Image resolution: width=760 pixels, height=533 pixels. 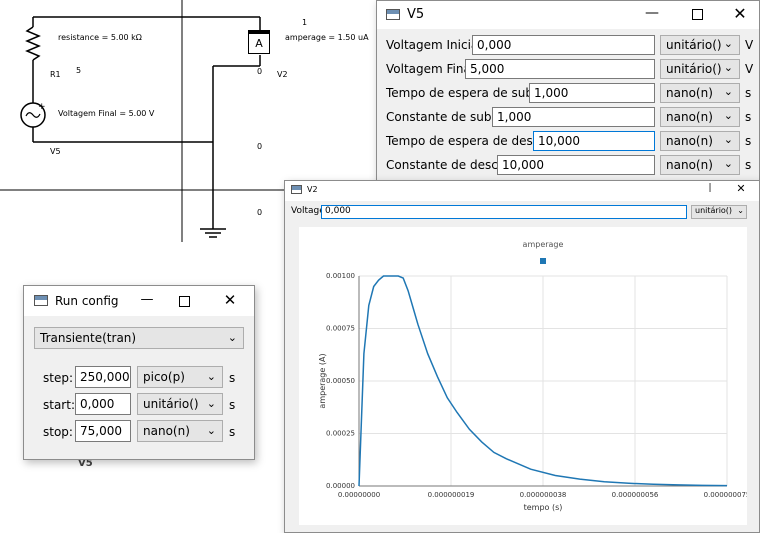 What do you see at coordinates (725, 495) in the screenshot?
I see `x-tick-label: 0.000000075` at bounding box center [725, 495].